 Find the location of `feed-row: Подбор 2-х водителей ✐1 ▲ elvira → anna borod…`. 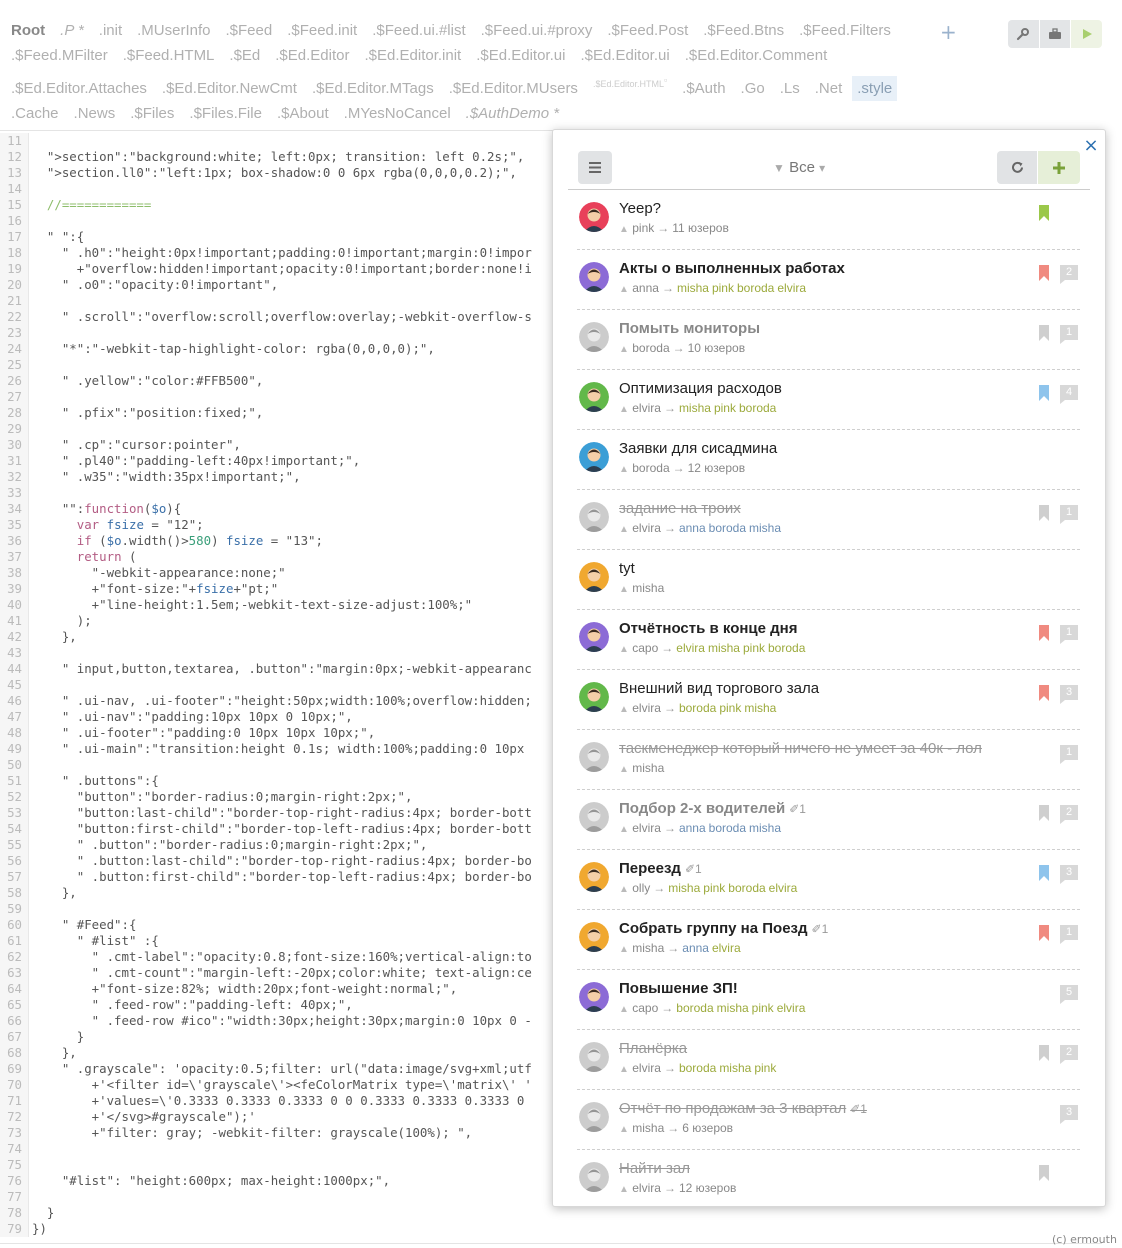

feed-row: Подбор 2-х водителей ✐1 ▲ elvira → anna borod… is located at coordinates (828, 820).